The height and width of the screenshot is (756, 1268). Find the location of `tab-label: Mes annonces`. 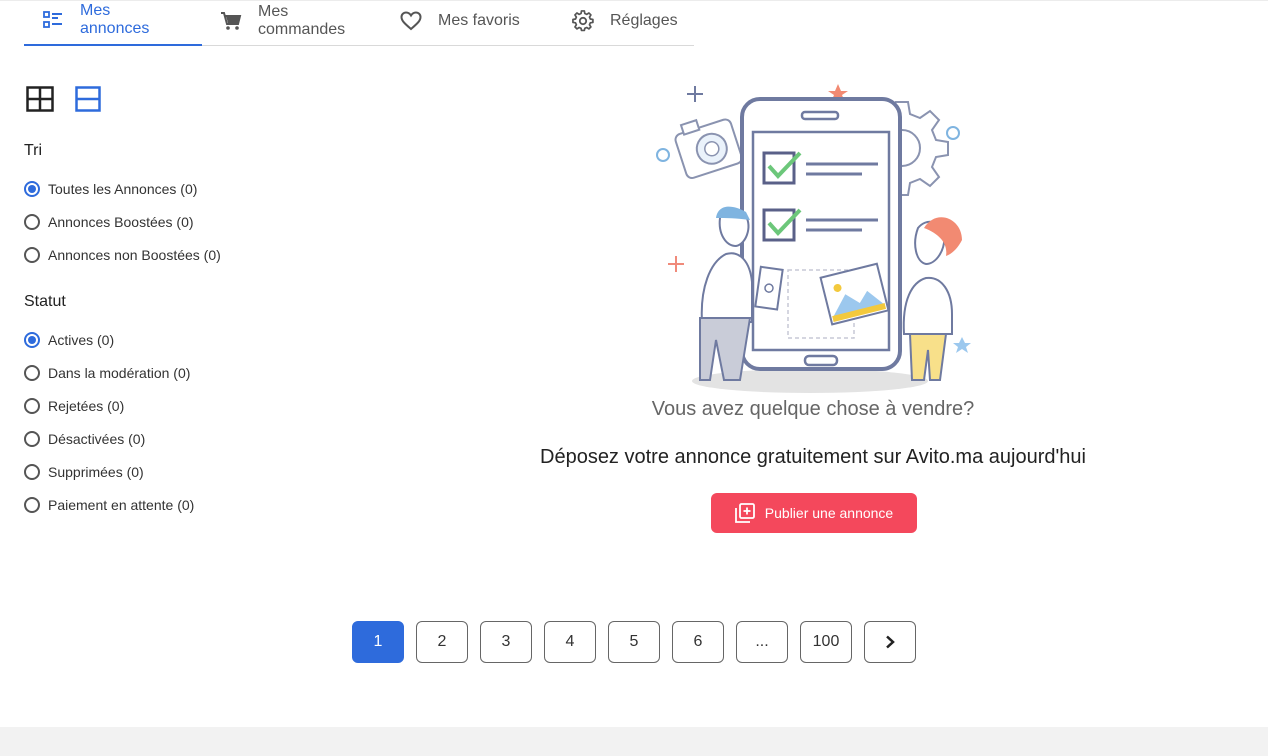

tab-label: Mes annonces is located at coordinates (114, 19).